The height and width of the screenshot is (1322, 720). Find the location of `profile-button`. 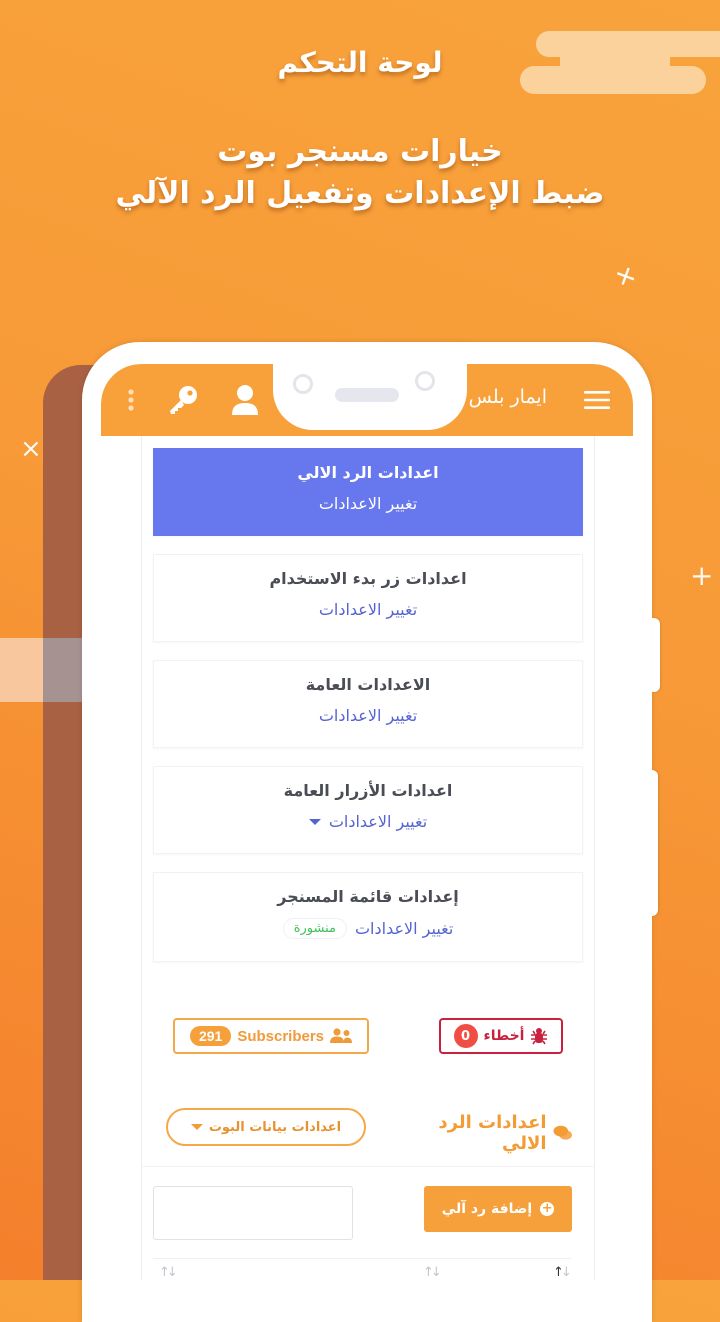

profile-button is located at coordinates (245, 400).